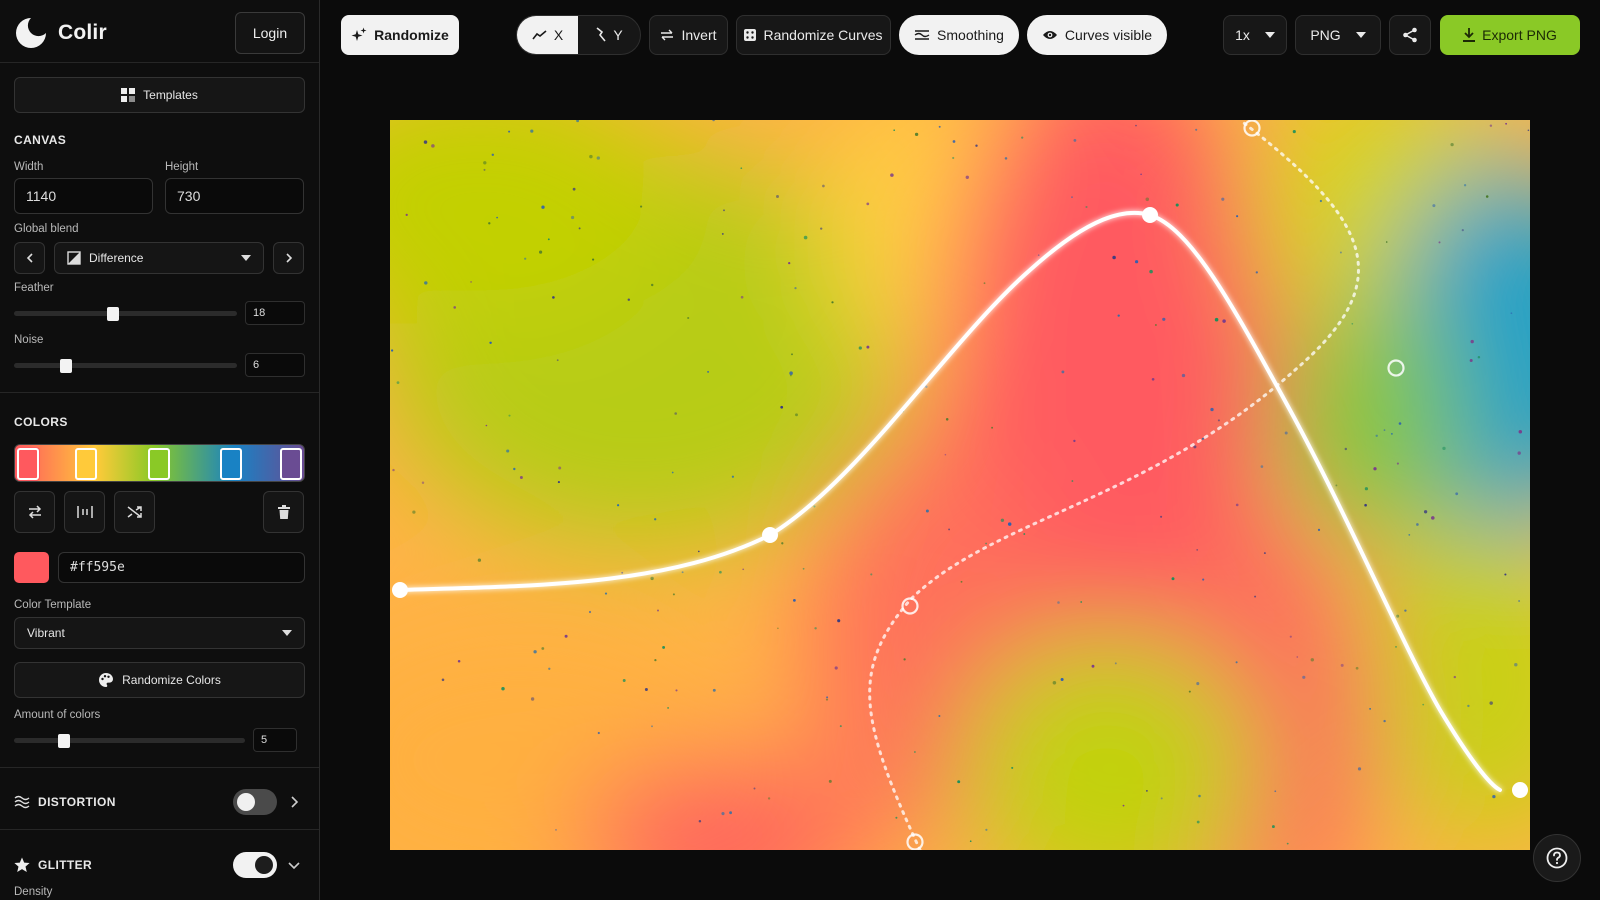 The width and height of the screenshot is (1600, 900). What do you see at coordinates (129, 740) in the screenshot?
I see `amount-of-colors-slider-track` at bounding box center [129, 740].